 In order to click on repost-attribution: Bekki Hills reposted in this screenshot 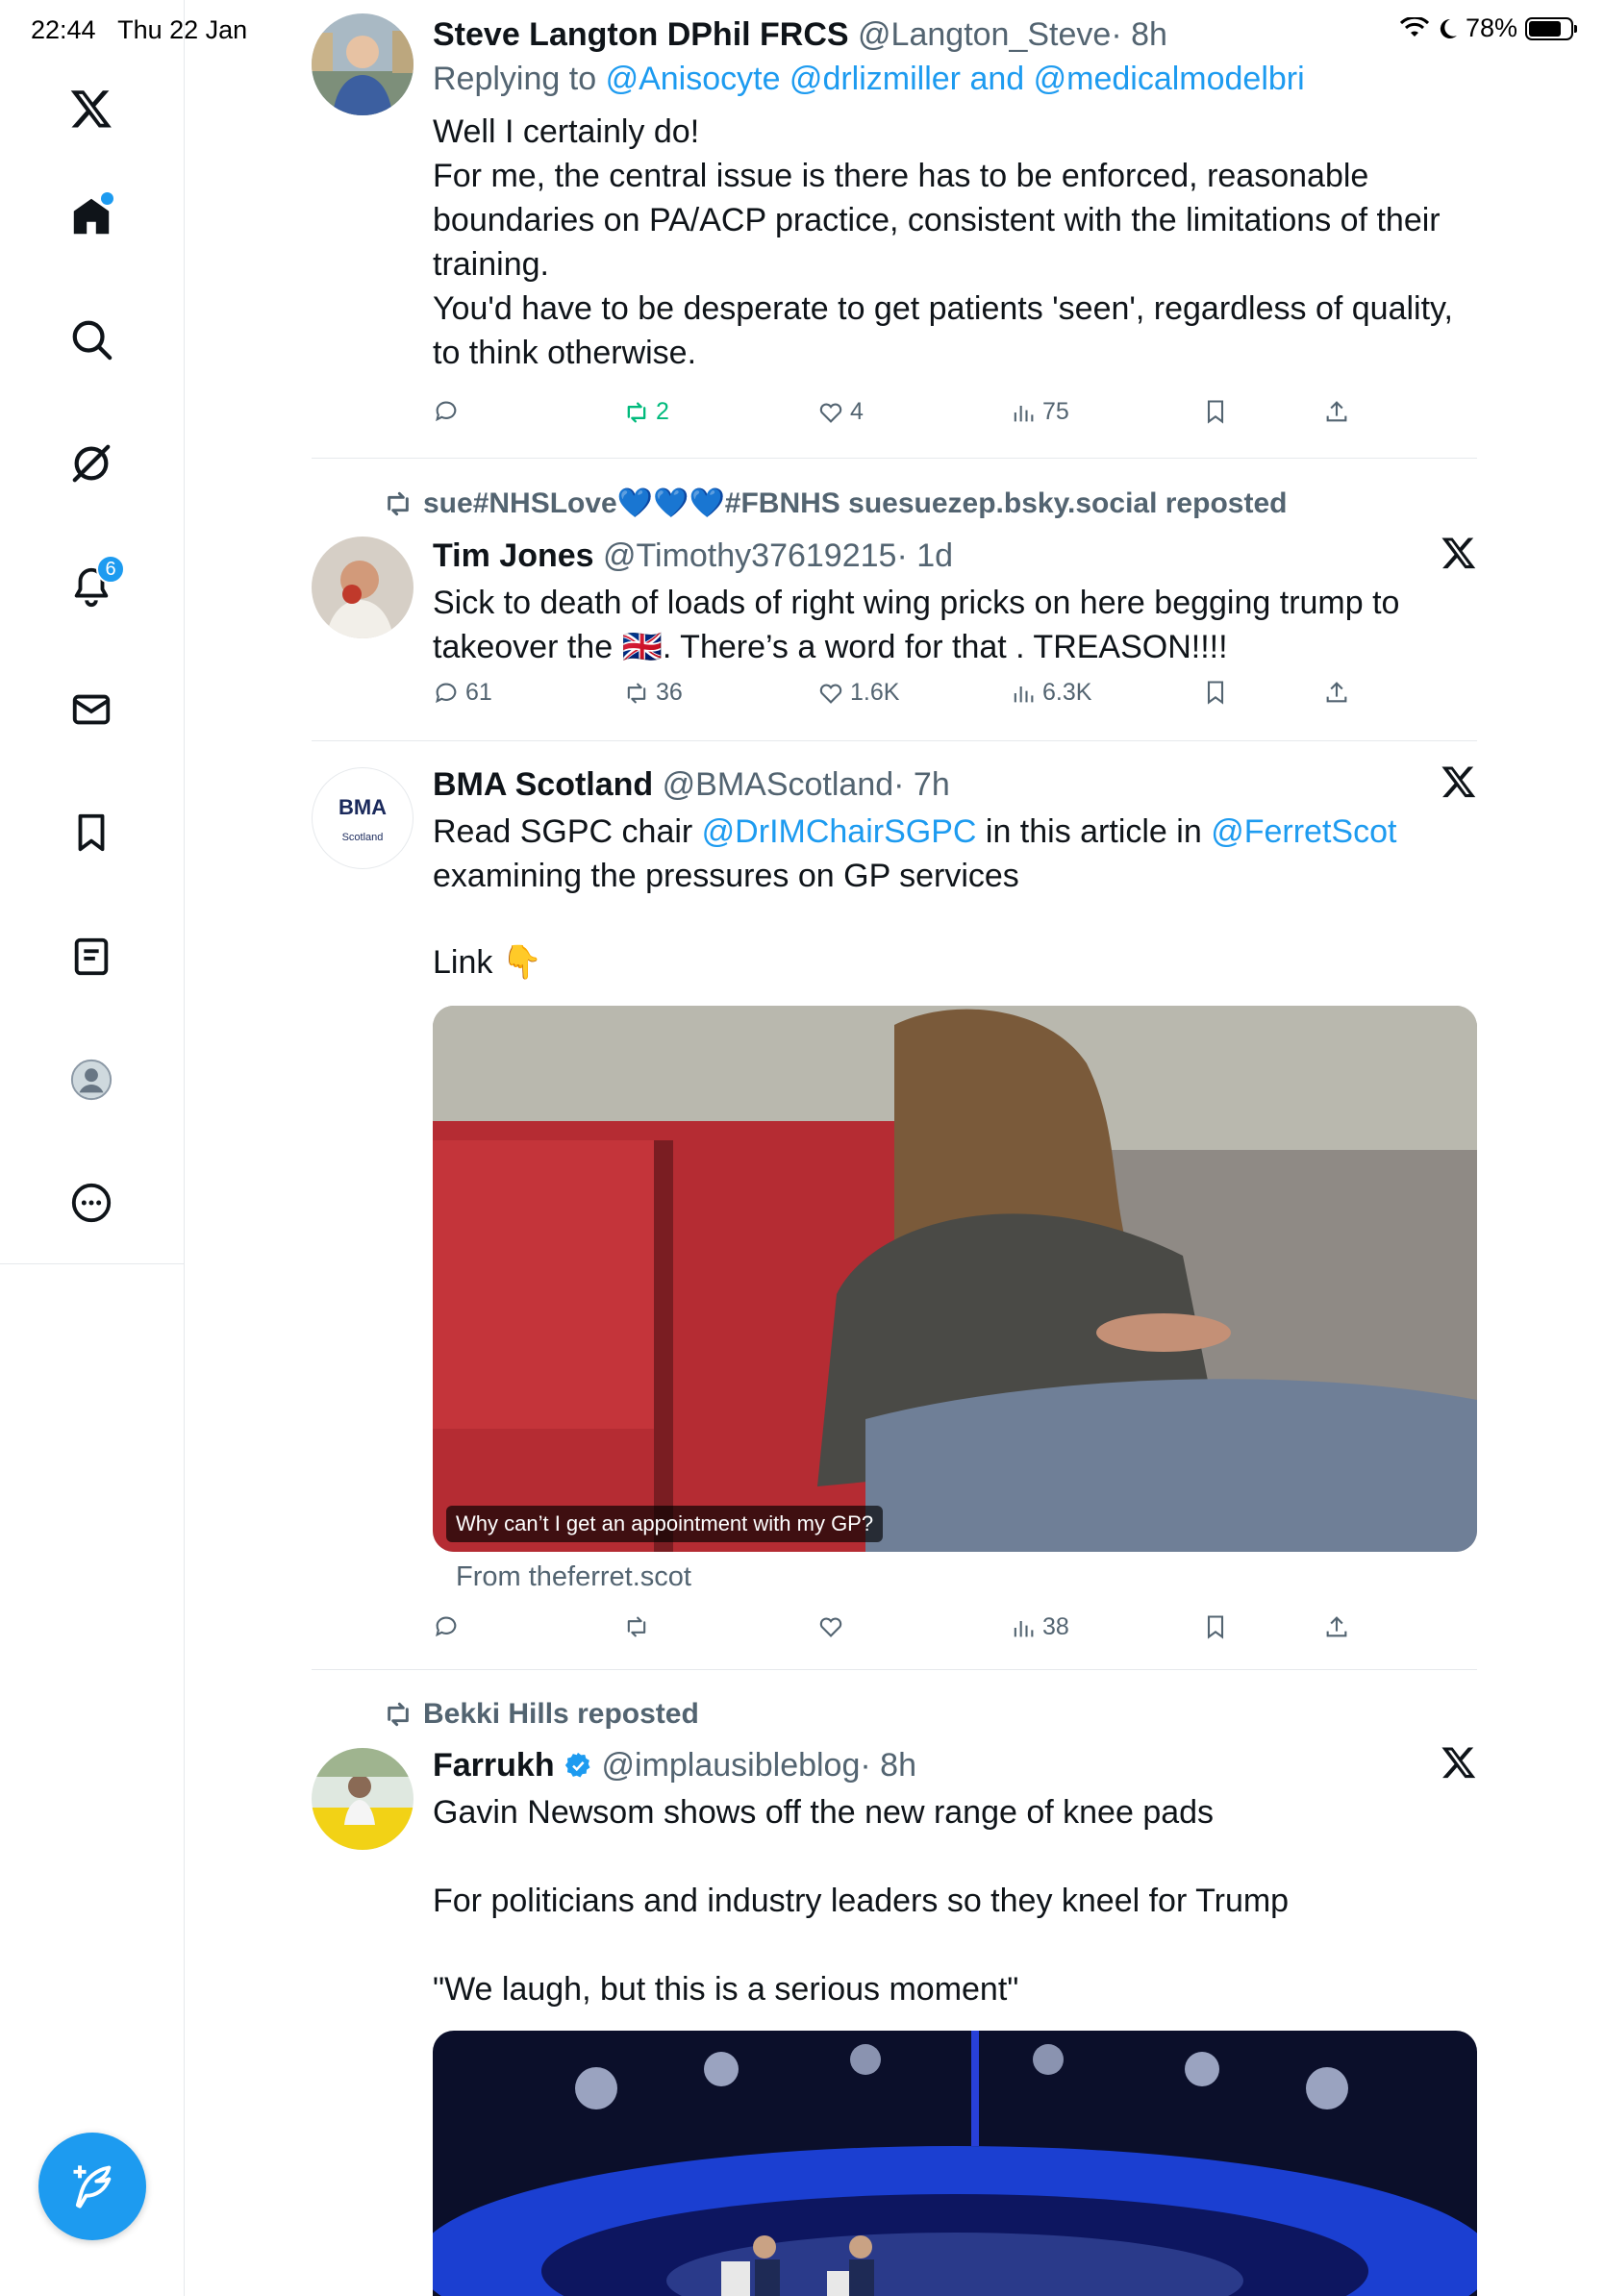, I will do `click(541, 1714)`.